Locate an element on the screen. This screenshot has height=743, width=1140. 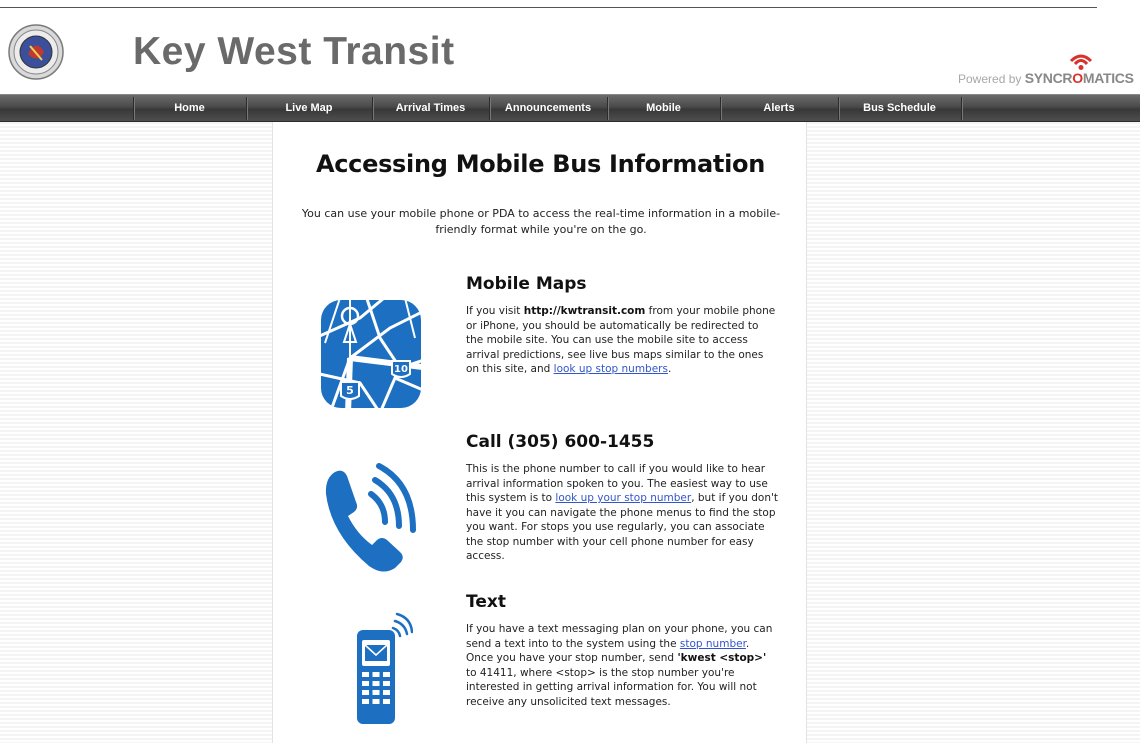
nav-announcements: Announcements is located at coordinates (548, 108).